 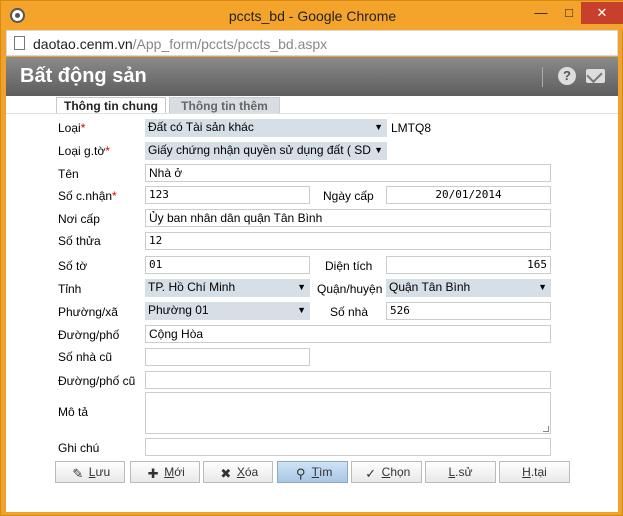 What do you see at coordinates (315, 472) in the screenshot?
I see `search-button-key: T` at bounding box center [315, 472].